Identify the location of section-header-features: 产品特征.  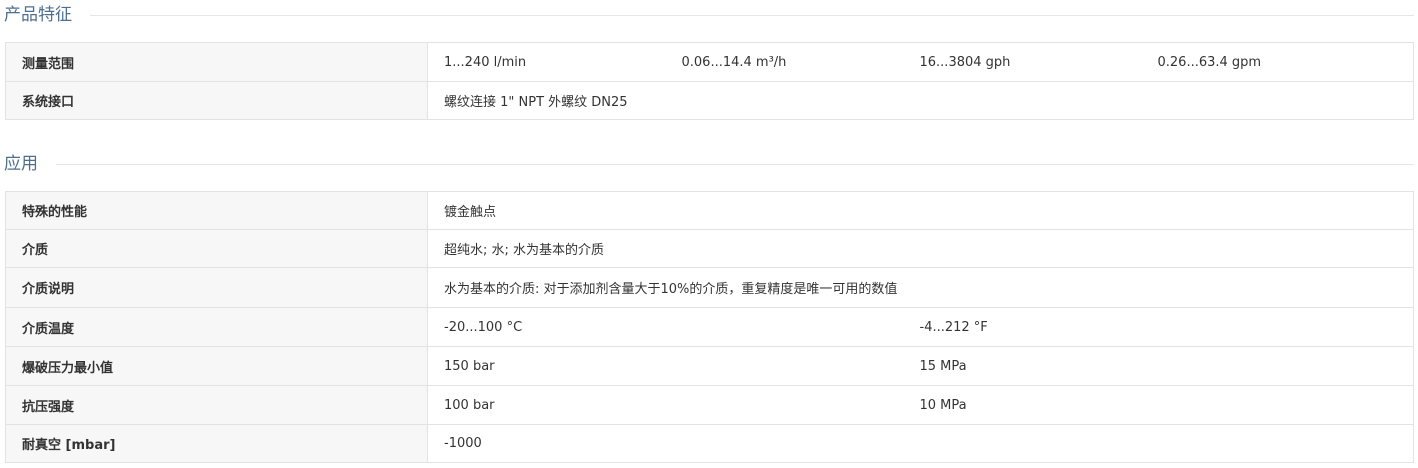
(709, 15).